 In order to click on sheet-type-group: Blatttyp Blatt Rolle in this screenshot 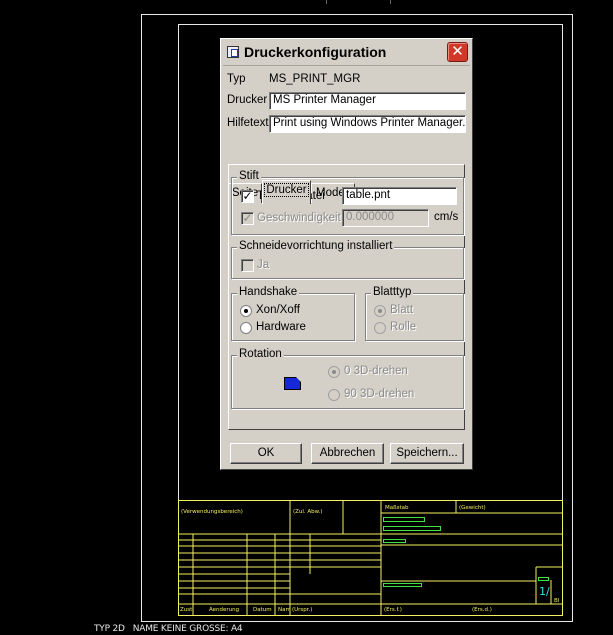, I will do `click(414, 313)`.